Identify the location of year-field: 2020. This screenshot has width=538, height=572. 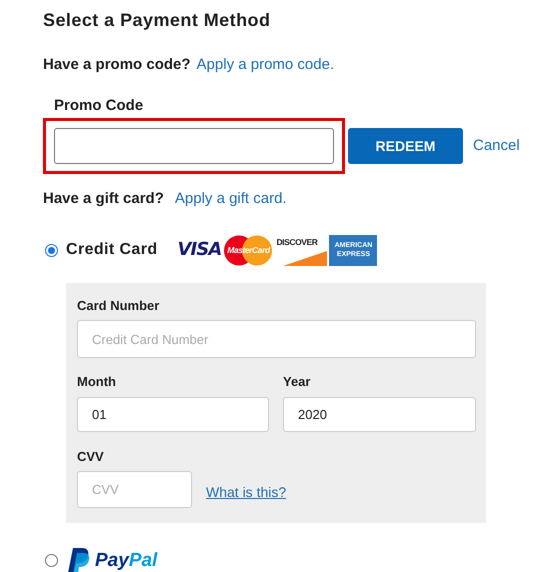
(379, 414).